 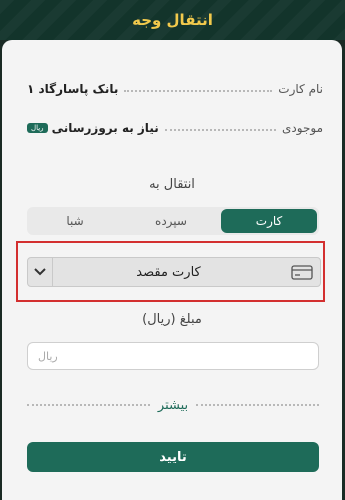 I want to click on page-title: انتقال وجه, so click(x=172, y=20).